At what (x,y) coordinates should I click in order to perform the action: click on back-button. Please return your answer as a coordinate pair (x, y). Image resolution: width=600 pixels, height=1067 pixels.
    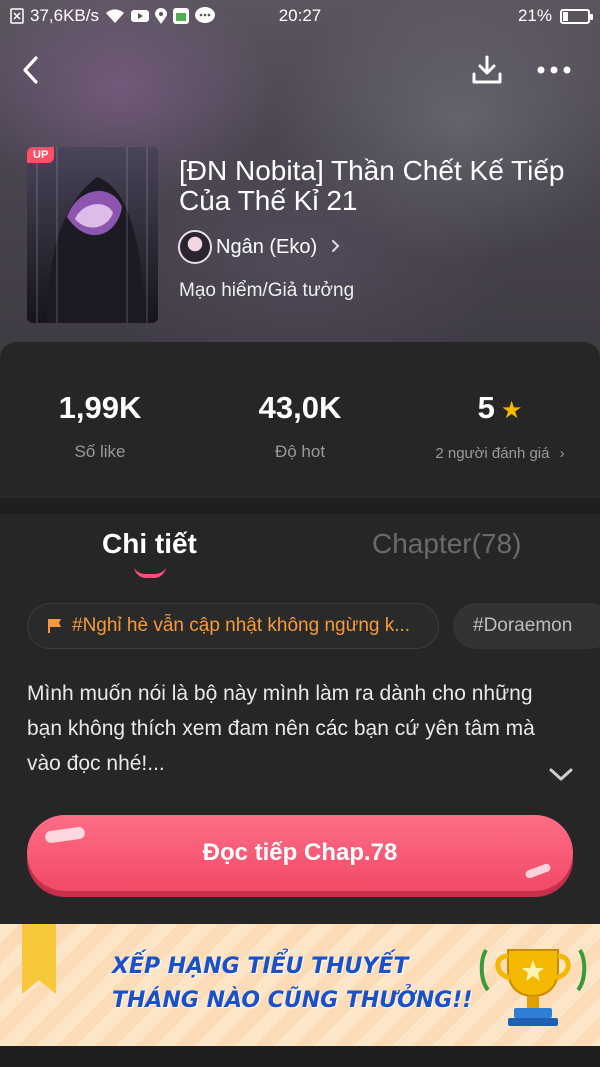
    Looking at the image, I should click on (30, 70).